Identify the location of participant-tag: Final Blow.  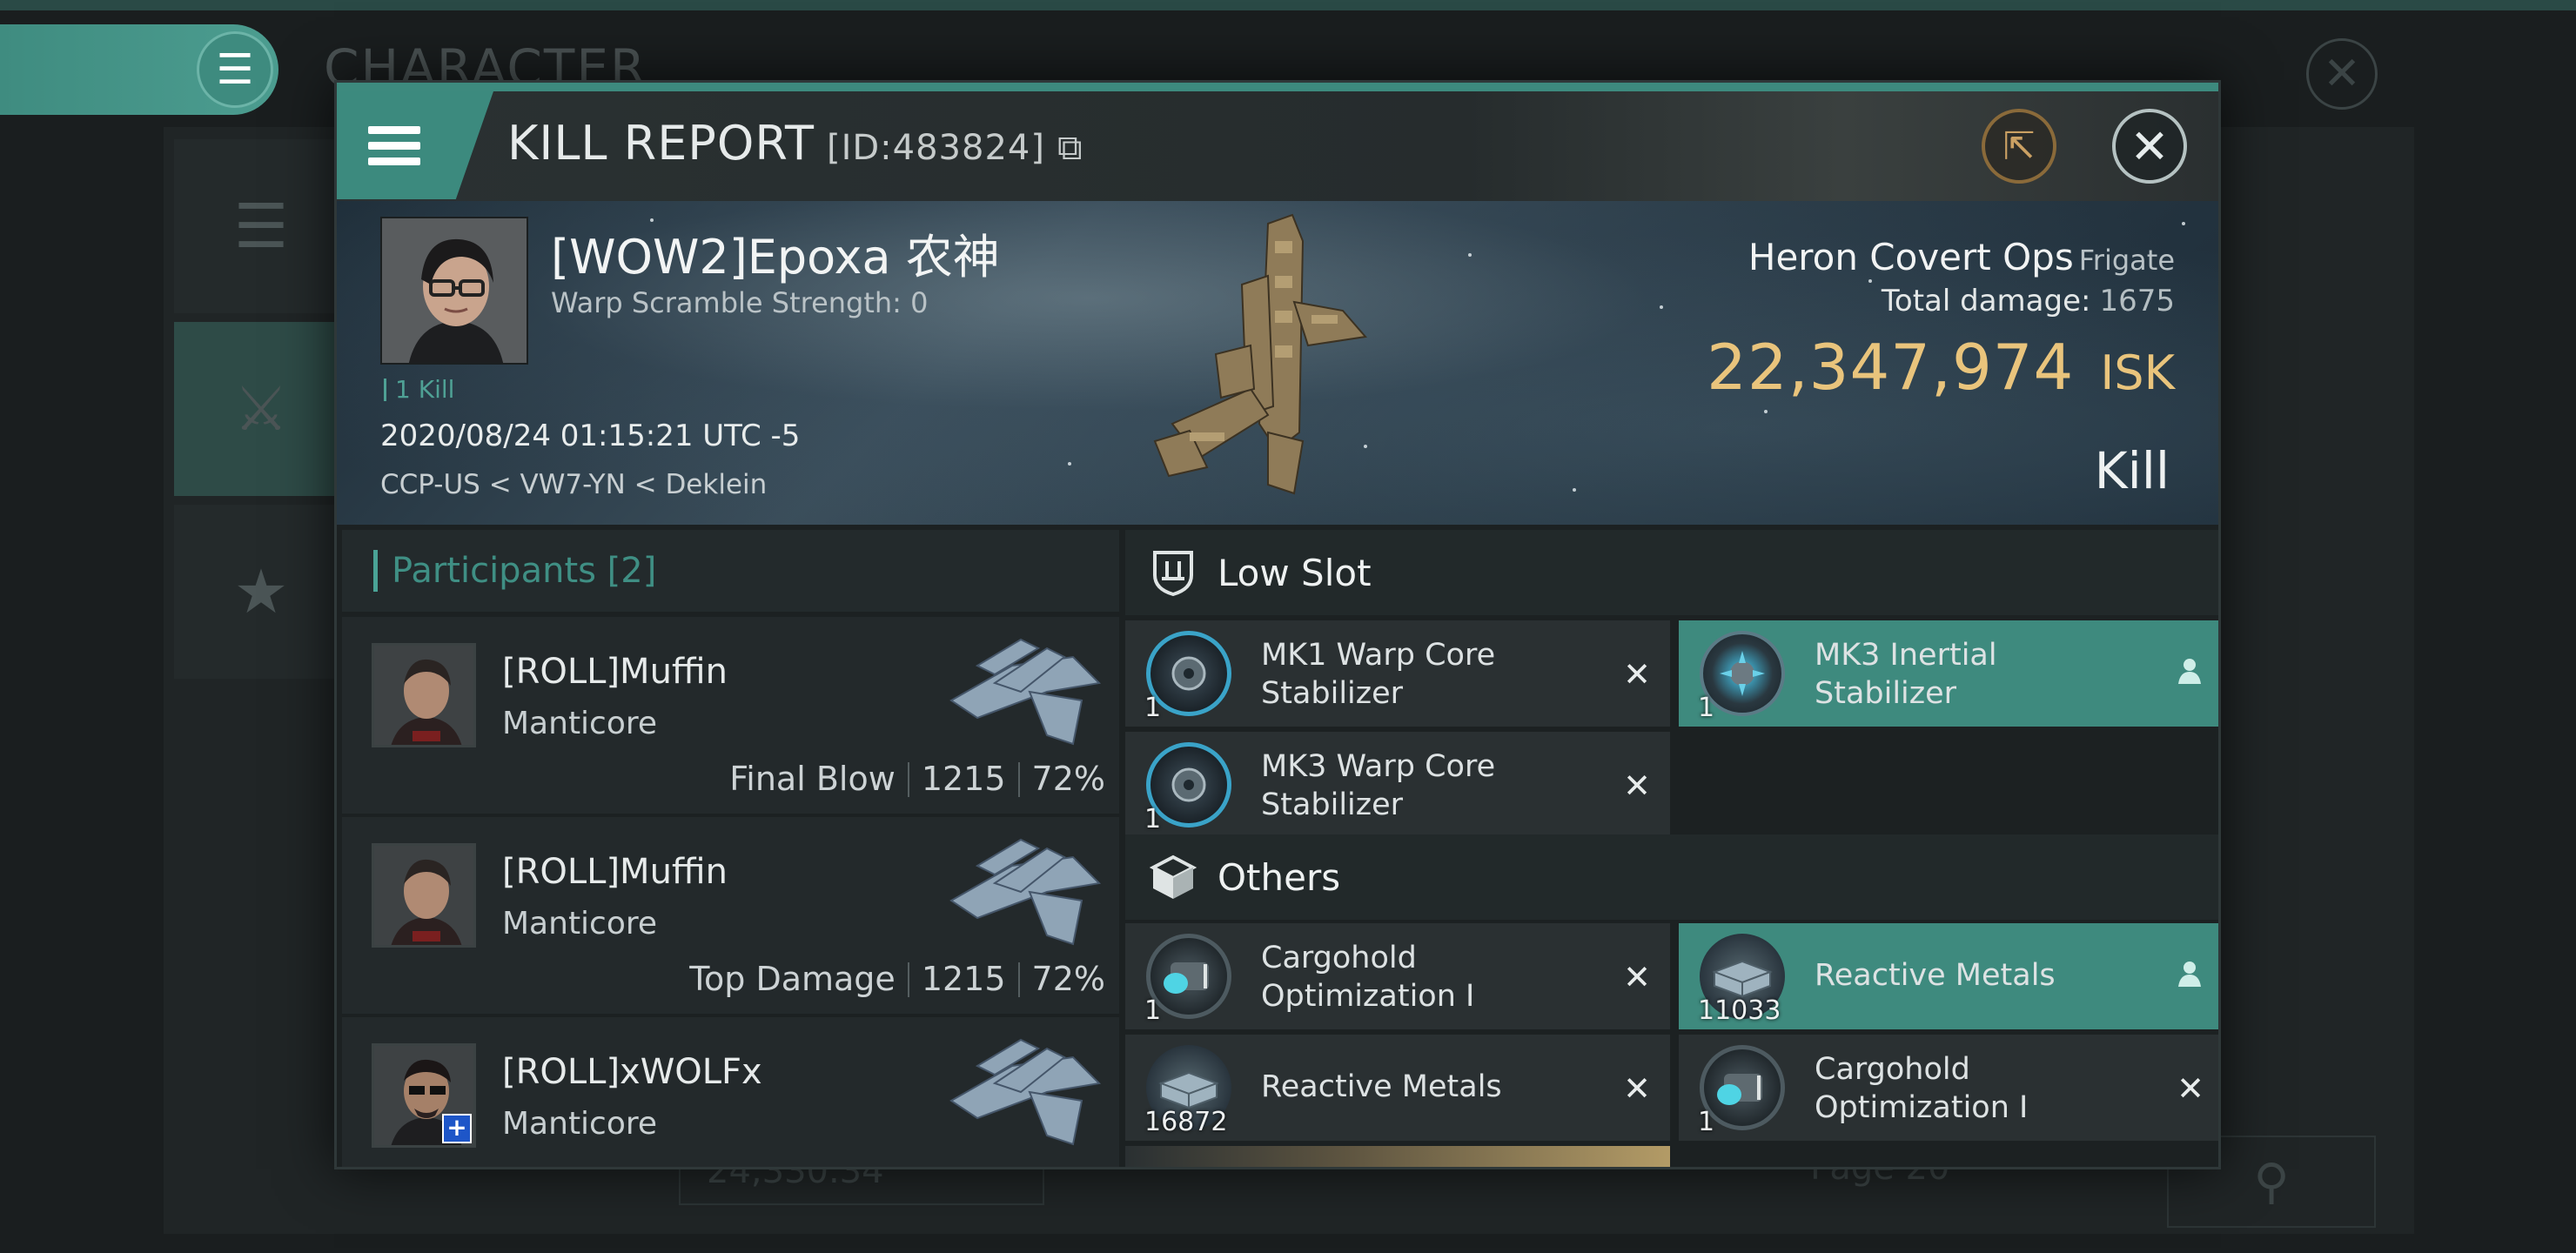
(812, 779).